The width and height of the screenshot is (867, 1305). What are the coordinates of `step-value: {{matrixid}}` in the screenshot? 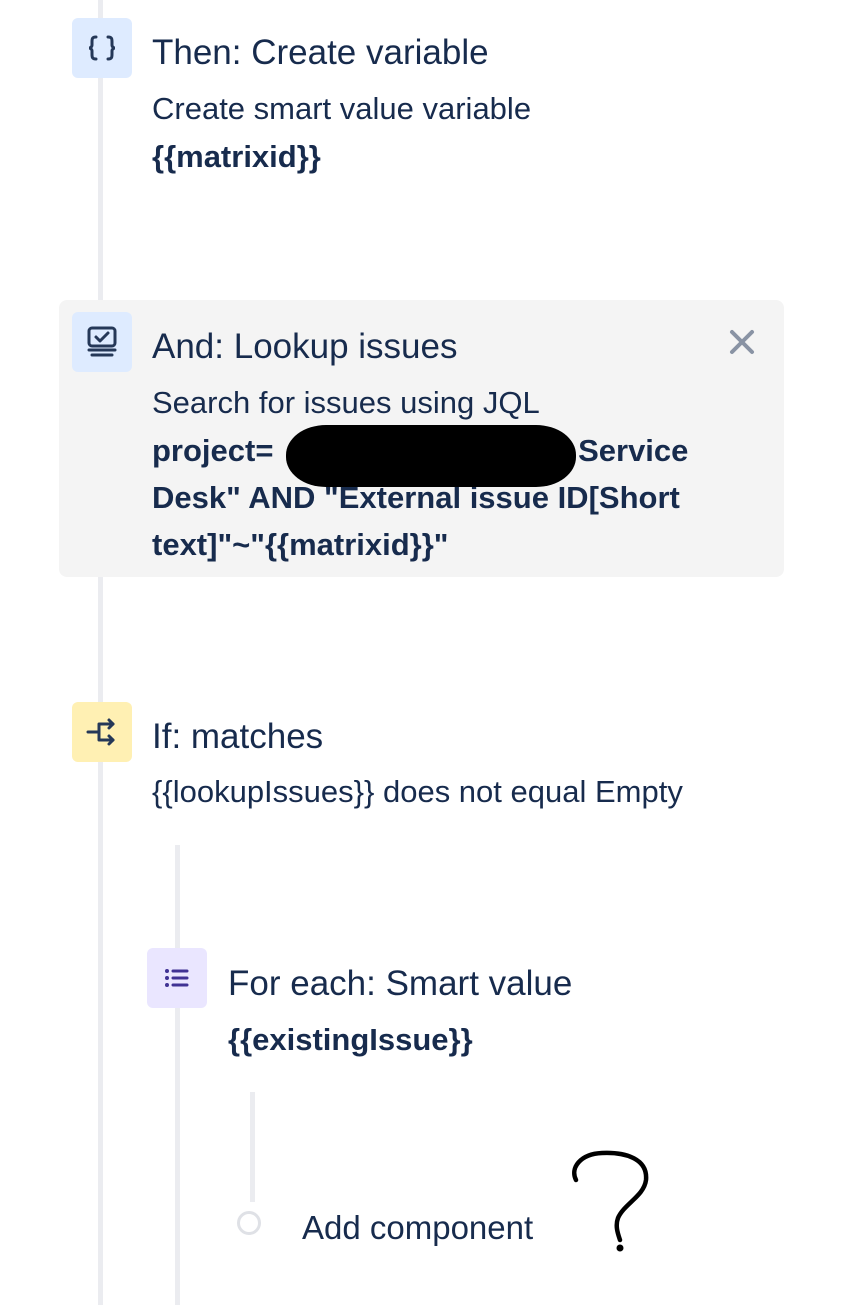 It's located at (236, 156).